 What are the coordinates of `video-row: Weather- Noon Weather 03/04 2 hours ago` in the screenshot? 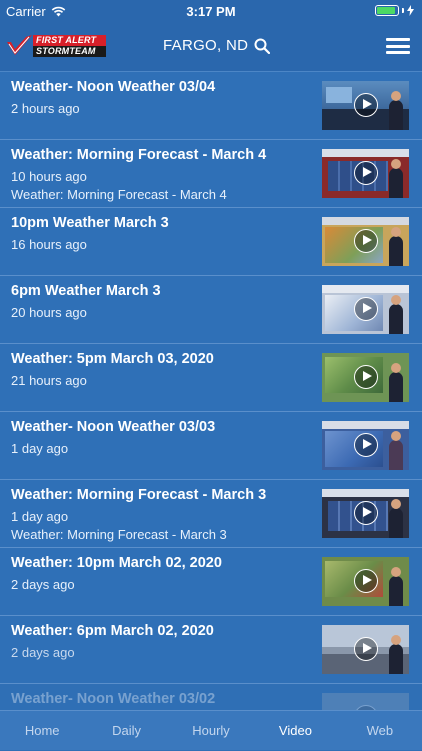 It's located at (211, 106).